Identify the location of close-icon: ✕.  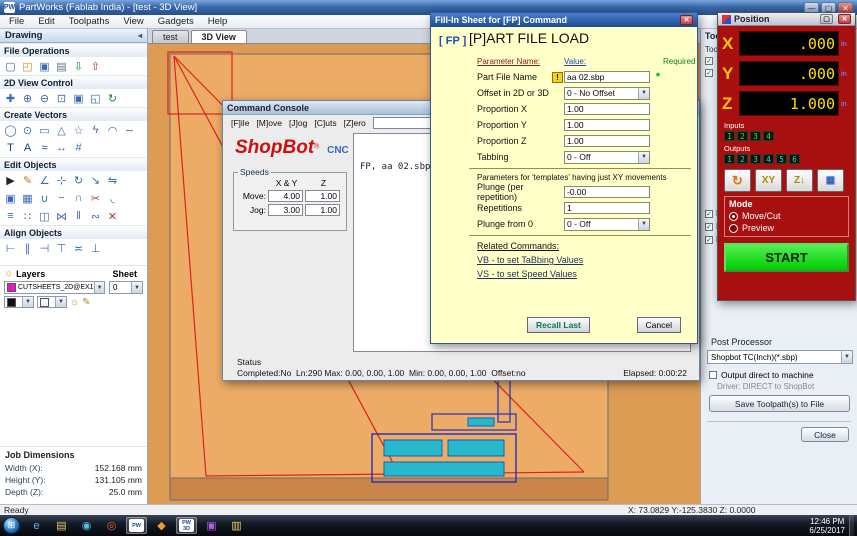
(686, 20).